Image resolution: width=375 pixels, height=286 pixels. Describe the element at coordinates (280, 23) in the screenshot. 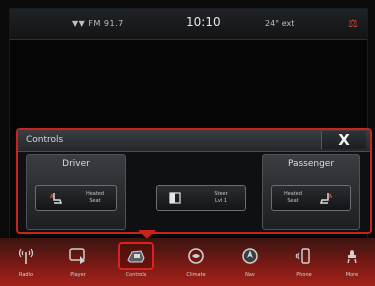

I see `temperature-readout: 24° ext` at that location.